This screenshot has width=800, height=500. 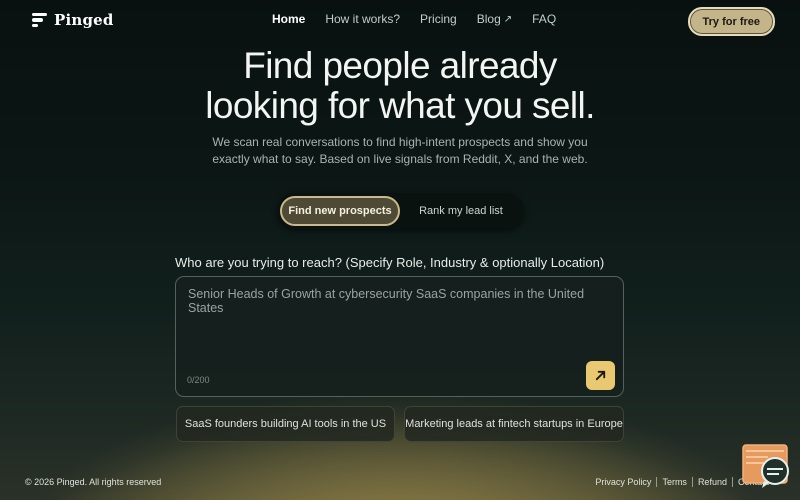 What do you see at coordinates (494, 19) in the screenshot?
I see `nav-link-blog: Blog ↗` at bounding box center [494, 19].